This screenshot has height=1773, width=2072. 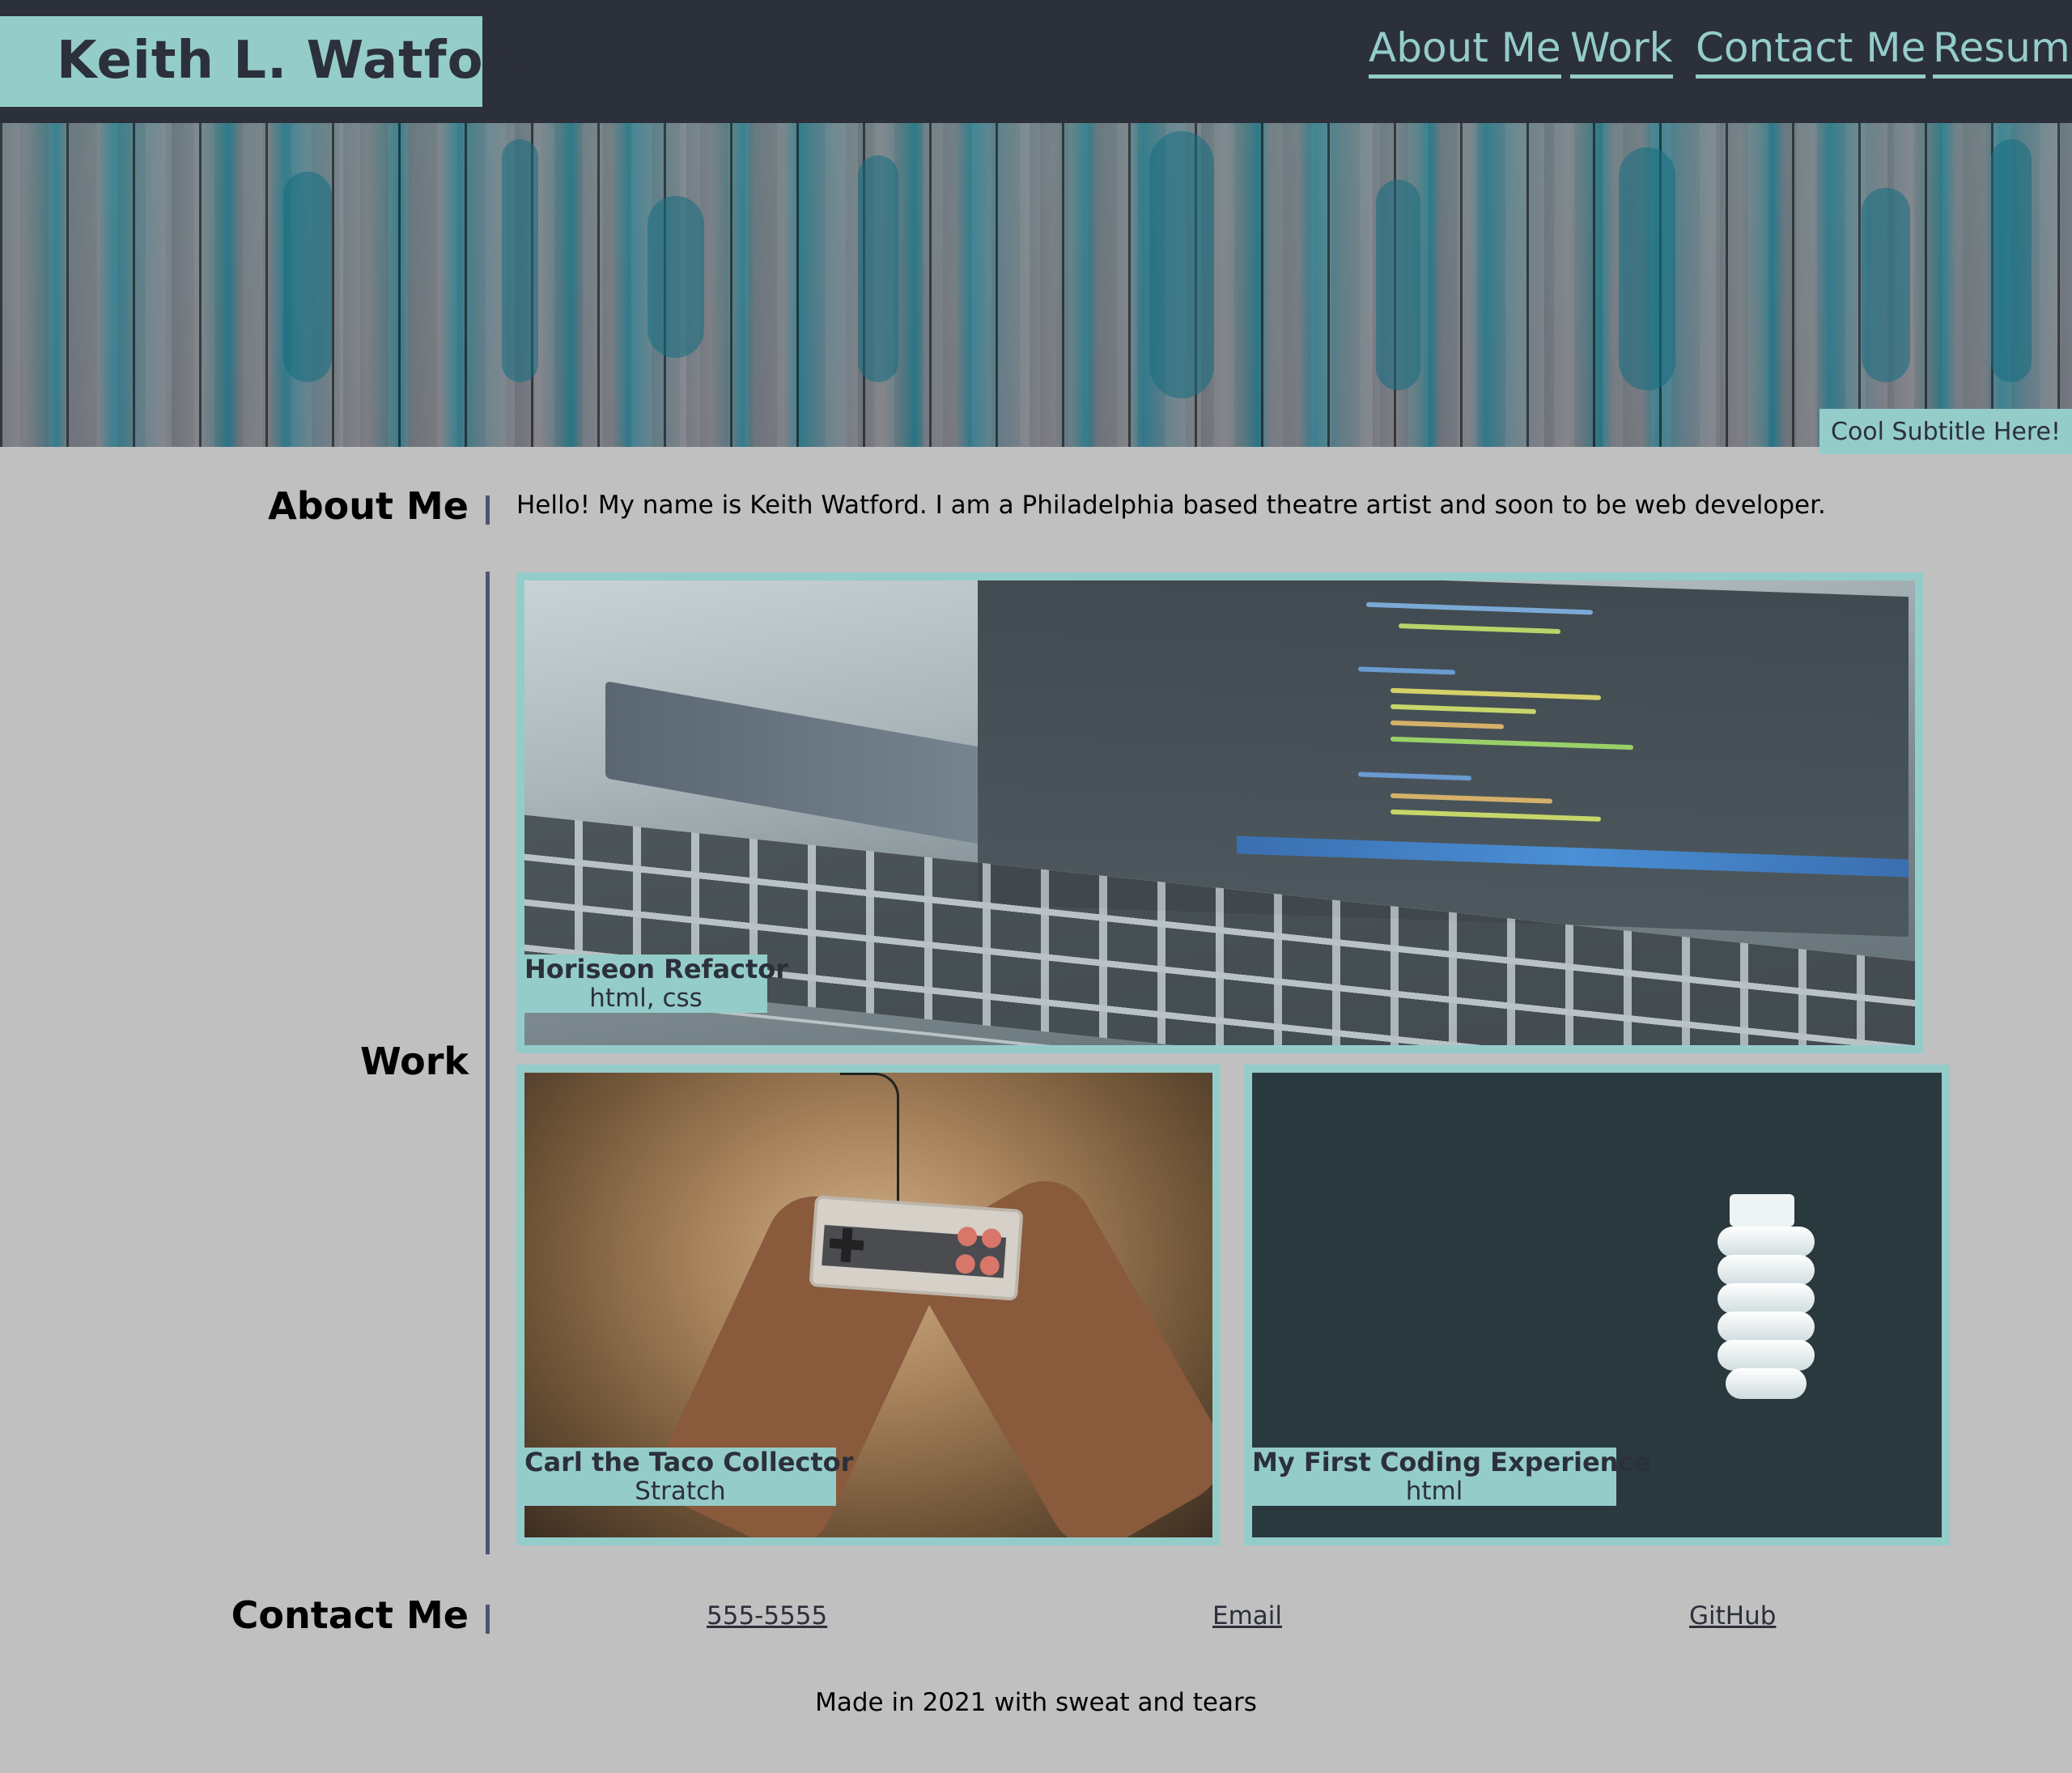 I want to click on project-card-first-coding: My First Coding Experience html, so click(x=1597, y=1305).